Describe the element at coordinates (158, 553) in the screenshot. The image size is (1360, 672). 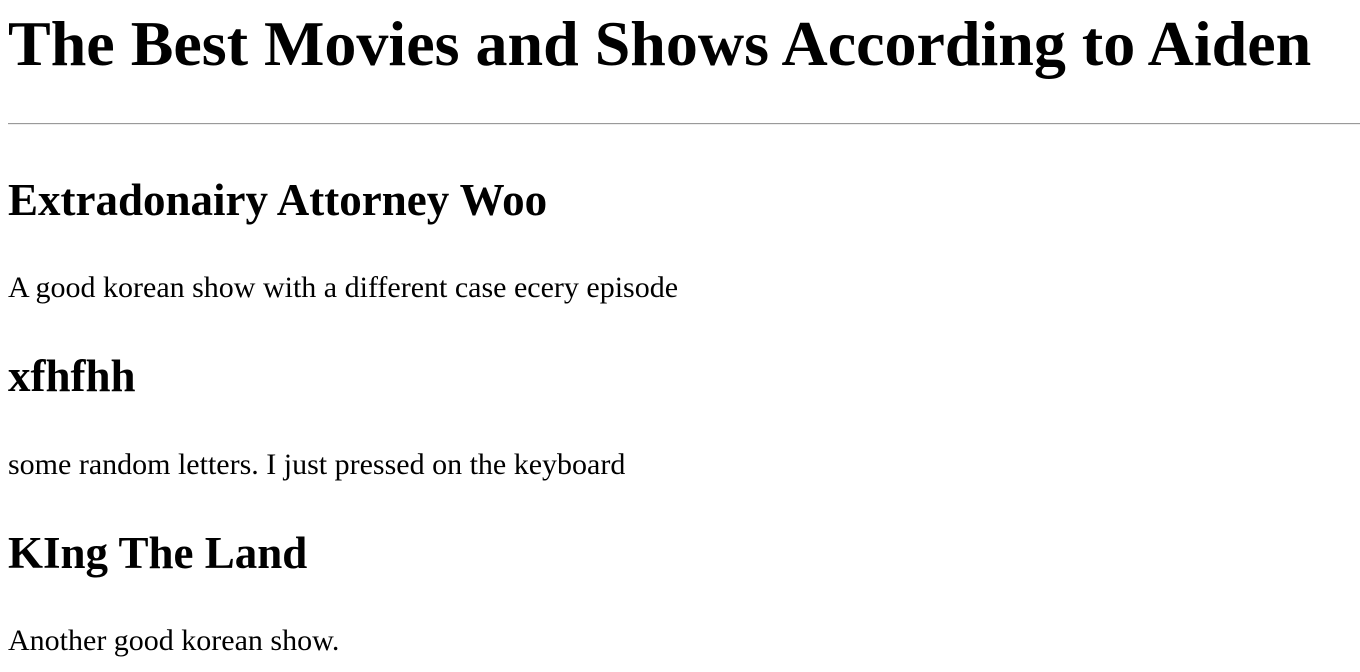
I see `show-title: KIng The Land` at that location.